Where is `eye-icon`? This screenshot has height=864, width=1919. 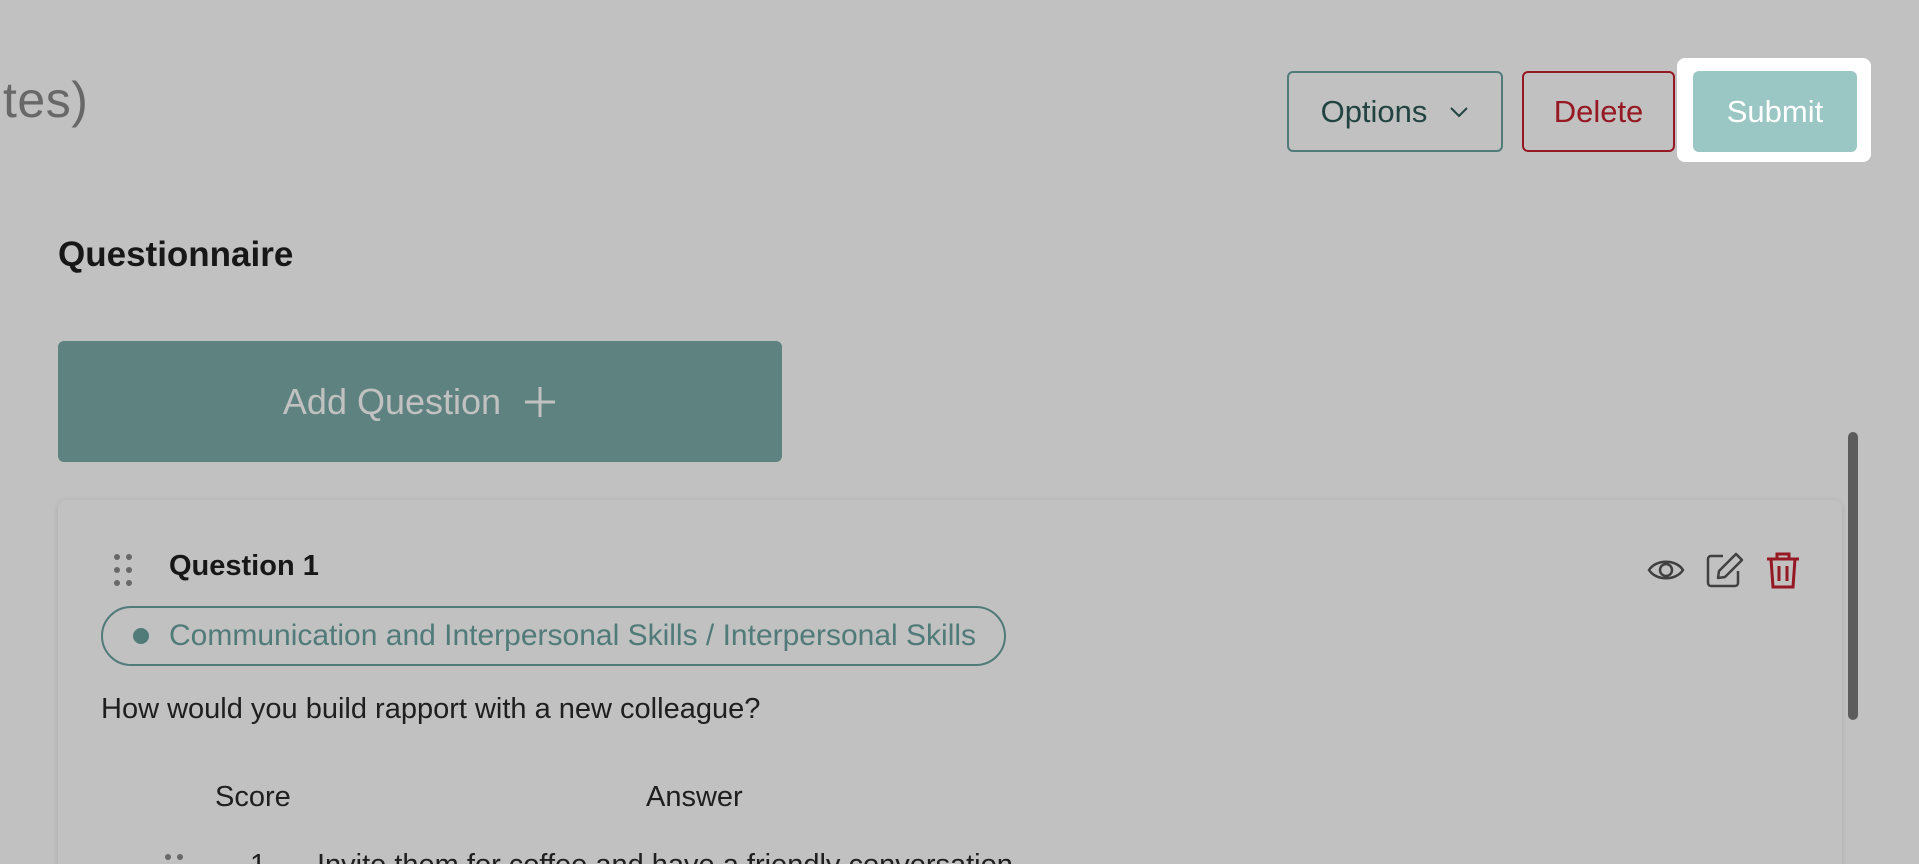 eye-icon is located at coordinates (1666, 570).